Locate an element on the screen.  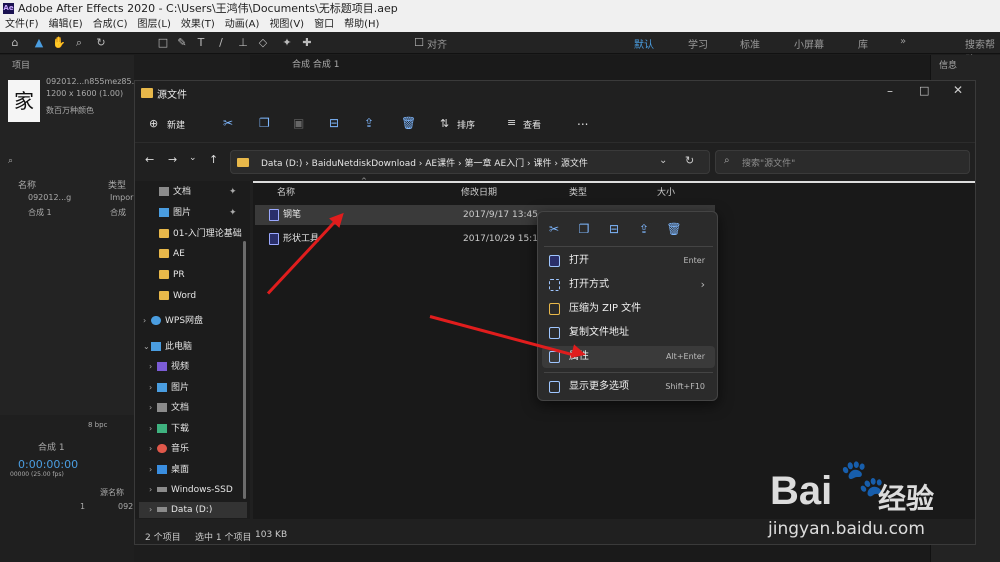
crumb-chapter-1: 第一章 AE入门 is located at coordinates (494, 164).